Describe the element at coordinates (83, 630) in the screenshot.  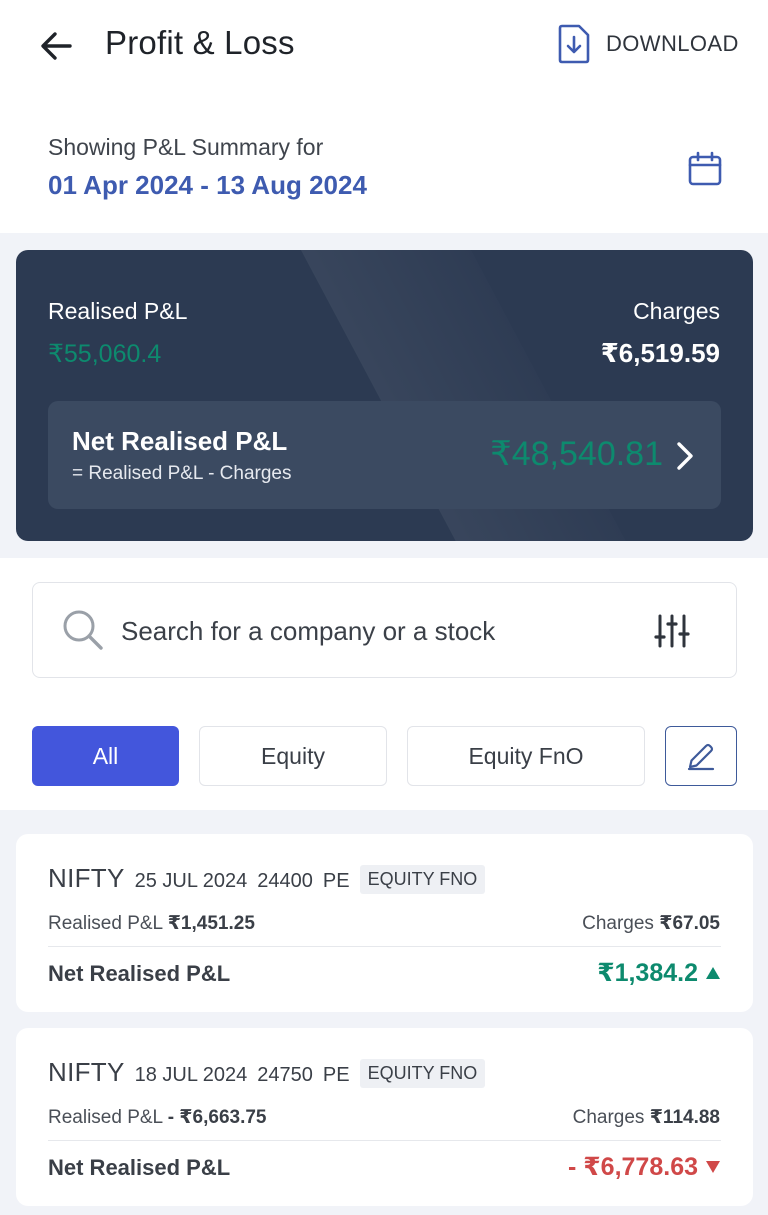
I see `search-icon` at that location.